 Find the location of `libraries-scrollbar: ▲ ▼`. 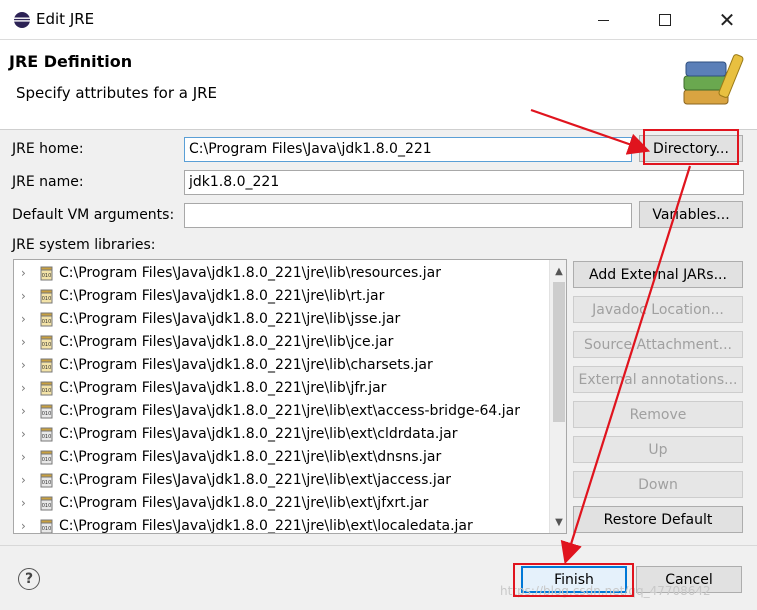

libraries-scrollbar: ▲ ▼ is located at coordinates (557, 396).